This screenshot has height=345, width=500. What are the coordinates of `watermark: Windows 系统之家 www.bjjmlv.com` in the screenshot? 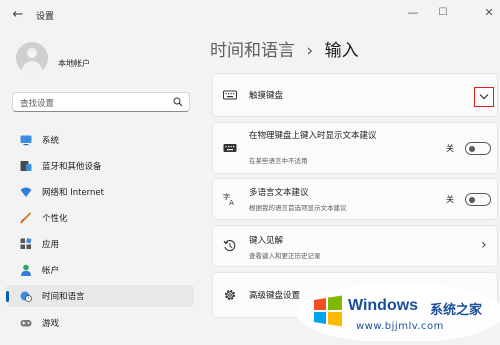 It's located at (398, 313).